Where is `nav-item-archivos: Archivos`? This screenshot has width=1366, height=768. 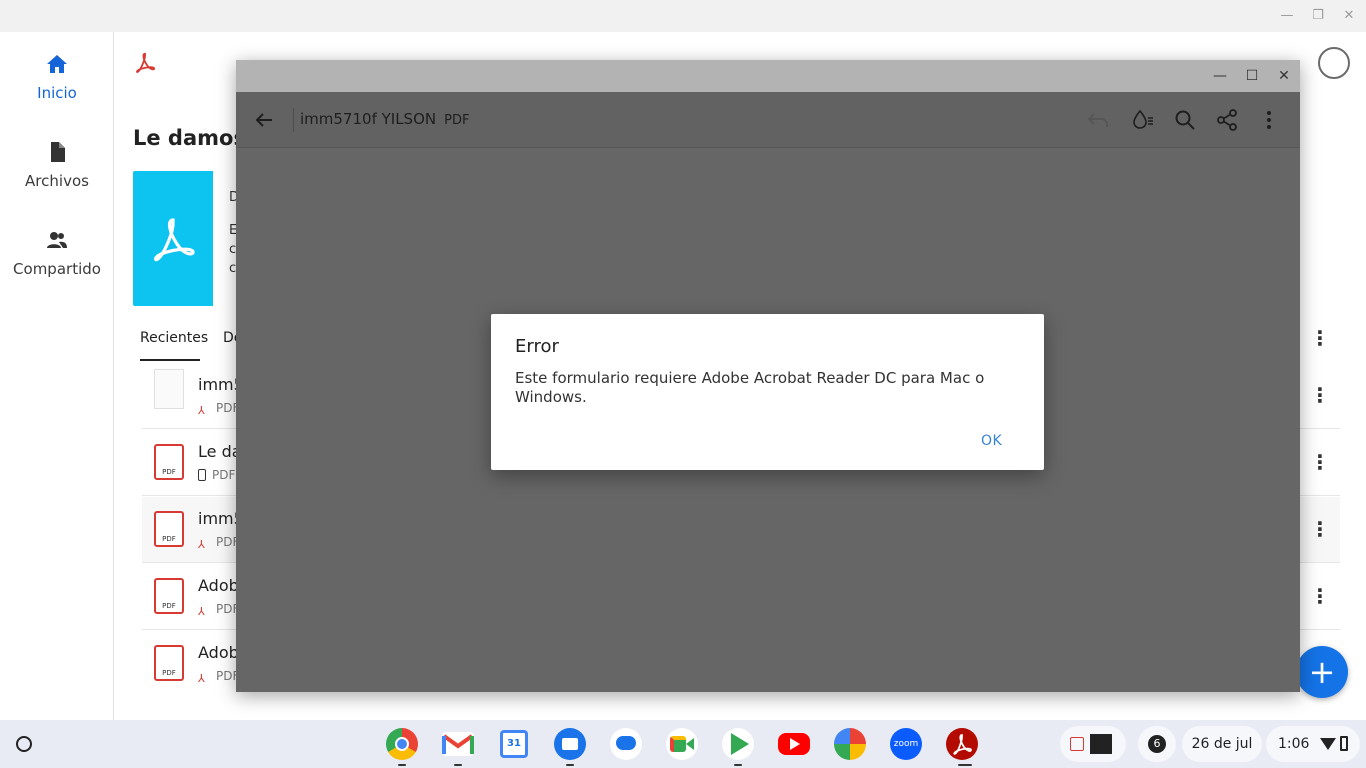 nav-item-archivos: Archivos is located at coordinates (57, 165).